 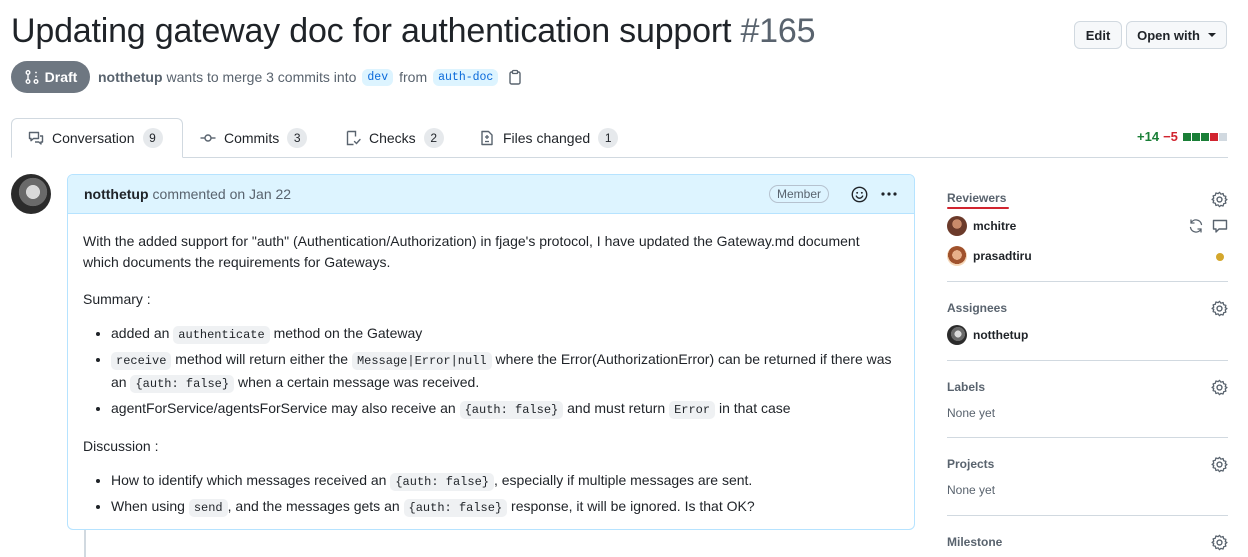 I want to click on milestone-section: Milestone, so click(x=1087, y=536).